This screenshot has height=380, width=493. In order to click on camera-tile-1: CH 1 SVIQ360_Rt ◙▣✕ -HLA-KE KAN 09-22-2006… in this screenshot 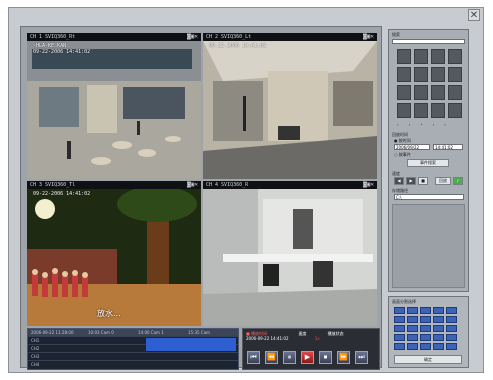, I will do `click(114, 106)`.